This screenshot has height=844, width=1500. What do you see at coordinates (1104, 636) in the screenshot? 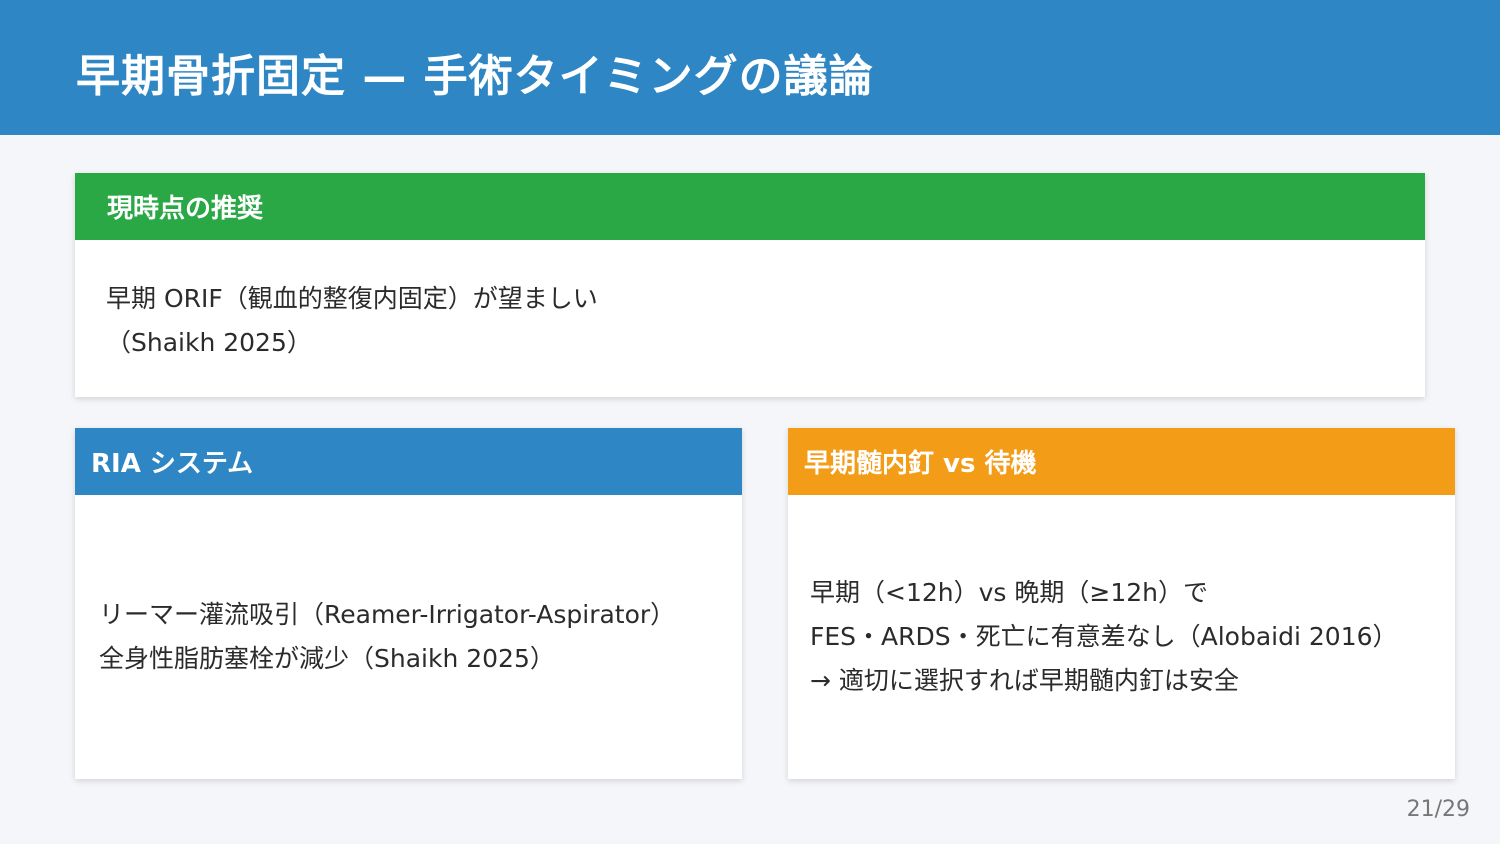
I see `early-nailing-line: FES・ARDS・死亡に有意差なし（Alobaidi 2016）` at bounding box center [1104, 636].